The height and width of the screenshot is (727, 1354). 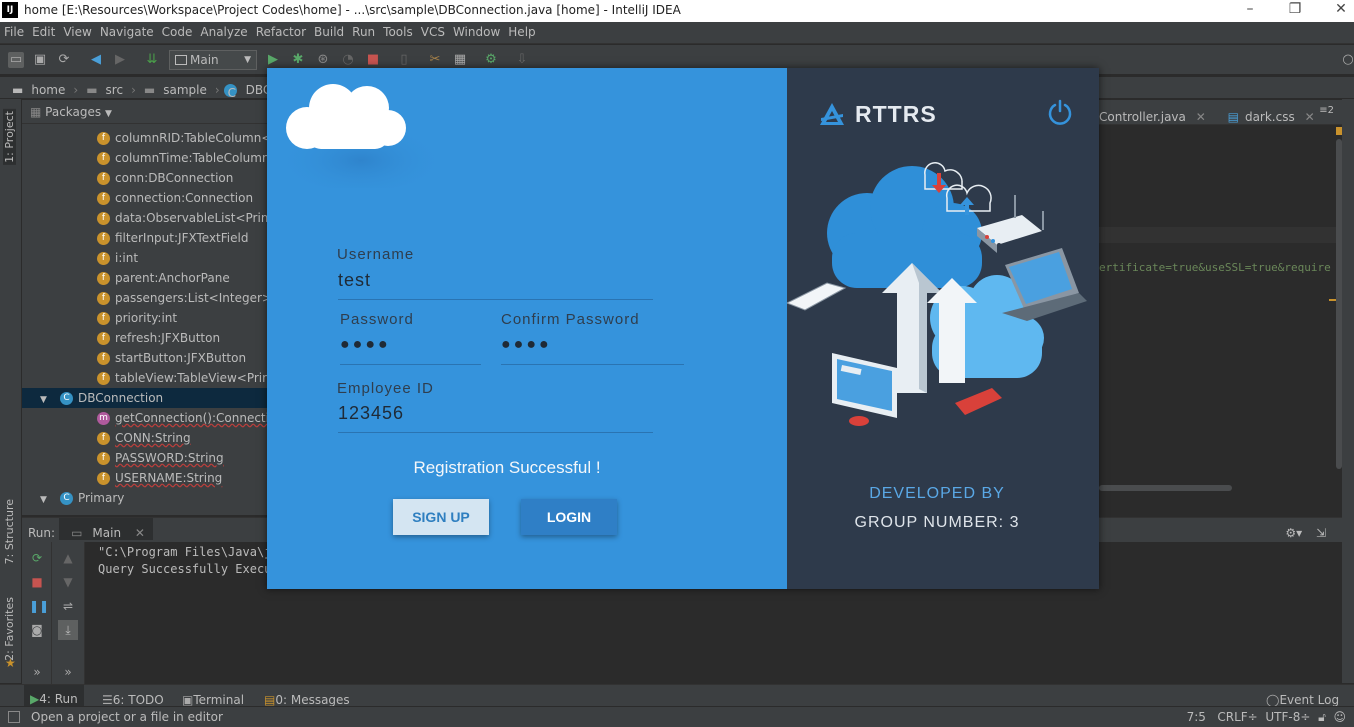 I want to click on menu-help: Help, so click(x=521, y=30).